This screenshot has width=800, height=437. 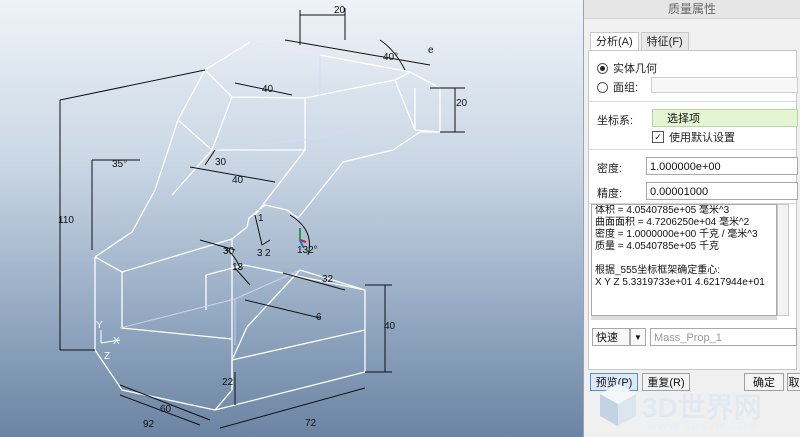 What do you see at coordinates (228, 382) in the screenshot?
I see `dim-height-22: 22` at bounding box center [228, 382].